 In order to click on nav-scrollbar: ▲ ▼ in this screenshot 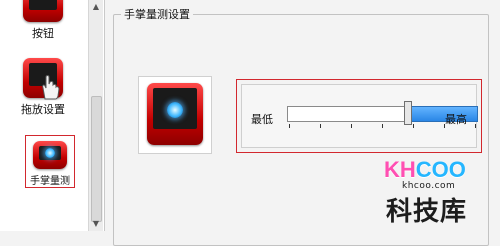, I will do `click(95, 115)`.